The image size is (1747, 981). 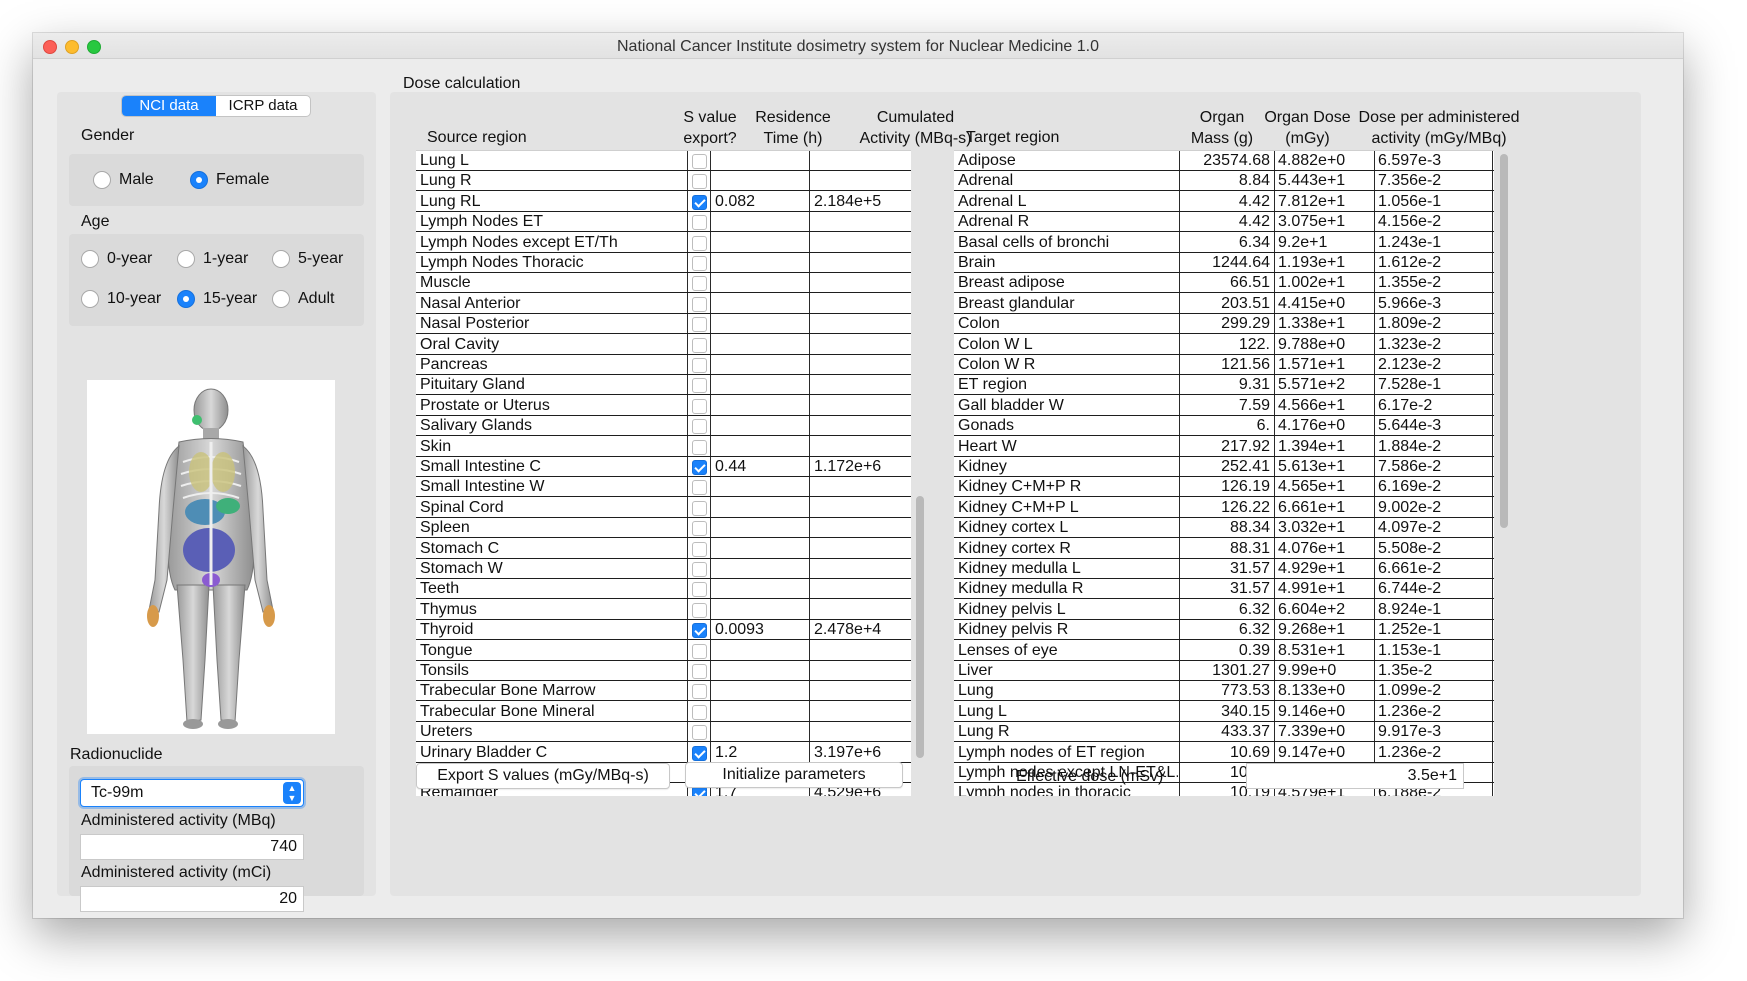 I want to click on table-row: Lymph Nodes except ET/Th, so click(x=663, y=243).